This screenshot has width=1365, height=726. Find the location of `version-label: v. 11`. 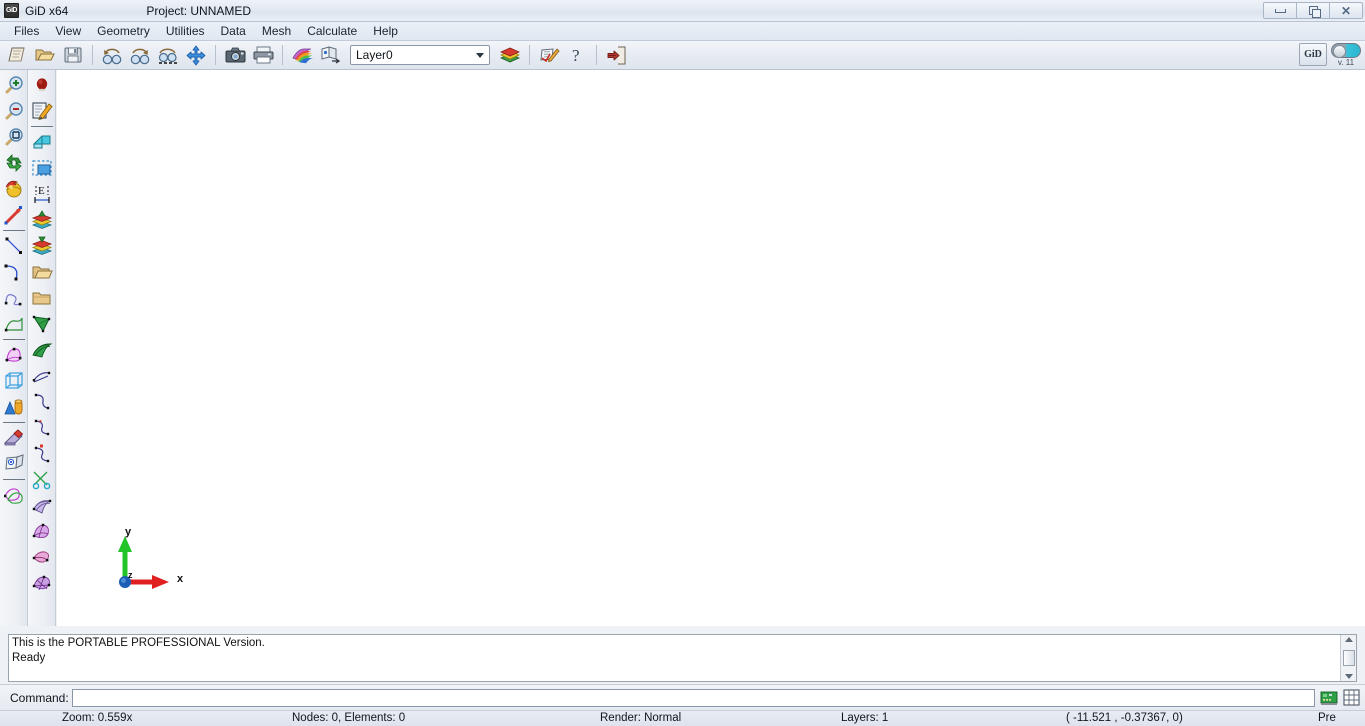

version-label: v. 11 is located at coordinates (1346, 62).